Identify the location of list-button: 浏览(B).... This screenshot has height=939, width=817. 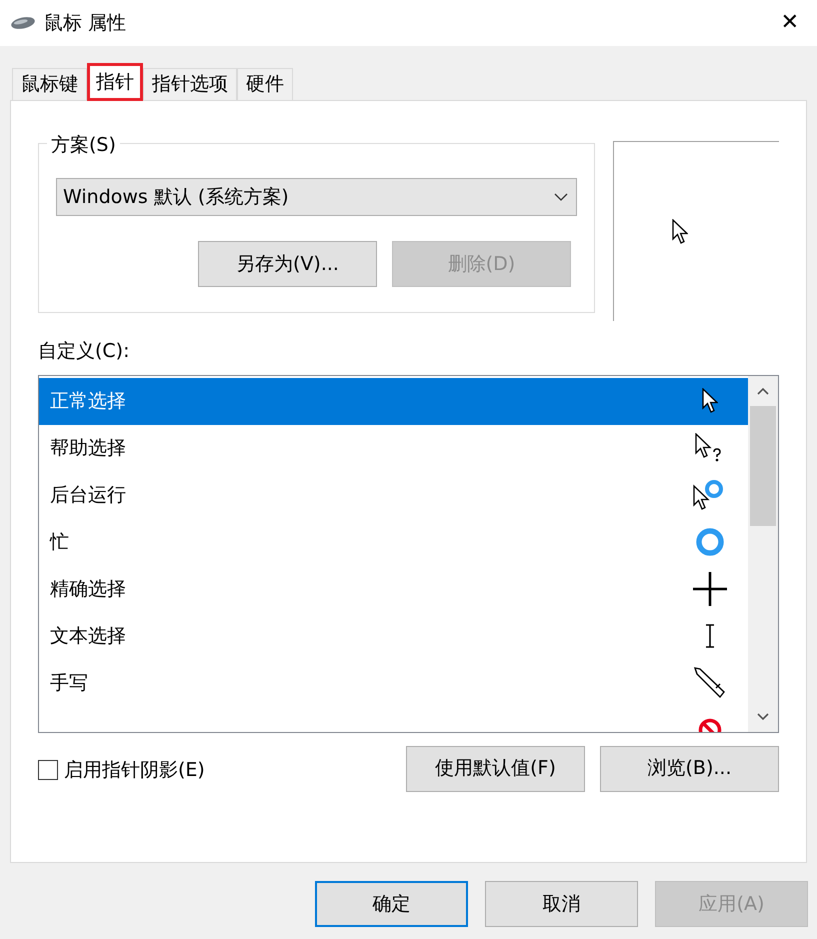
(689, 769).